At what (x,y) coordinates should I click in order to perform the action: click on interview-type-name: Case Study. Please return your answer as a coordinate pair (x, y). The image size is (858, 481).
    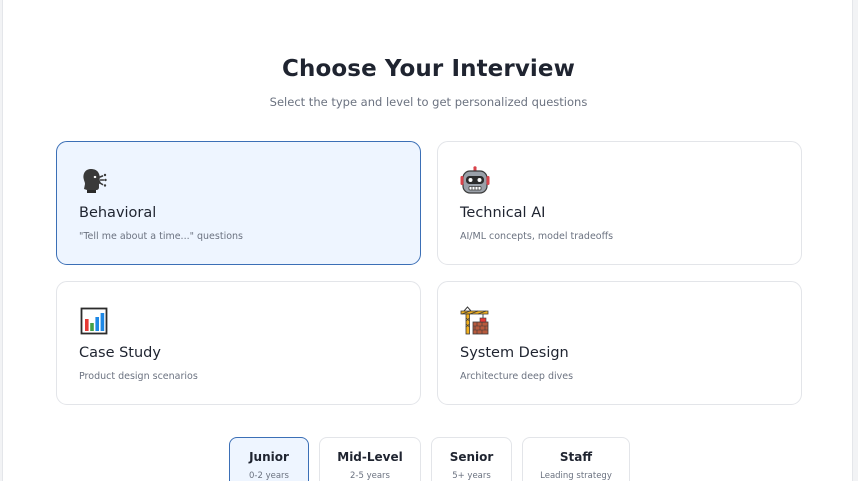
    Looking at the image, I should click on (120, 353).